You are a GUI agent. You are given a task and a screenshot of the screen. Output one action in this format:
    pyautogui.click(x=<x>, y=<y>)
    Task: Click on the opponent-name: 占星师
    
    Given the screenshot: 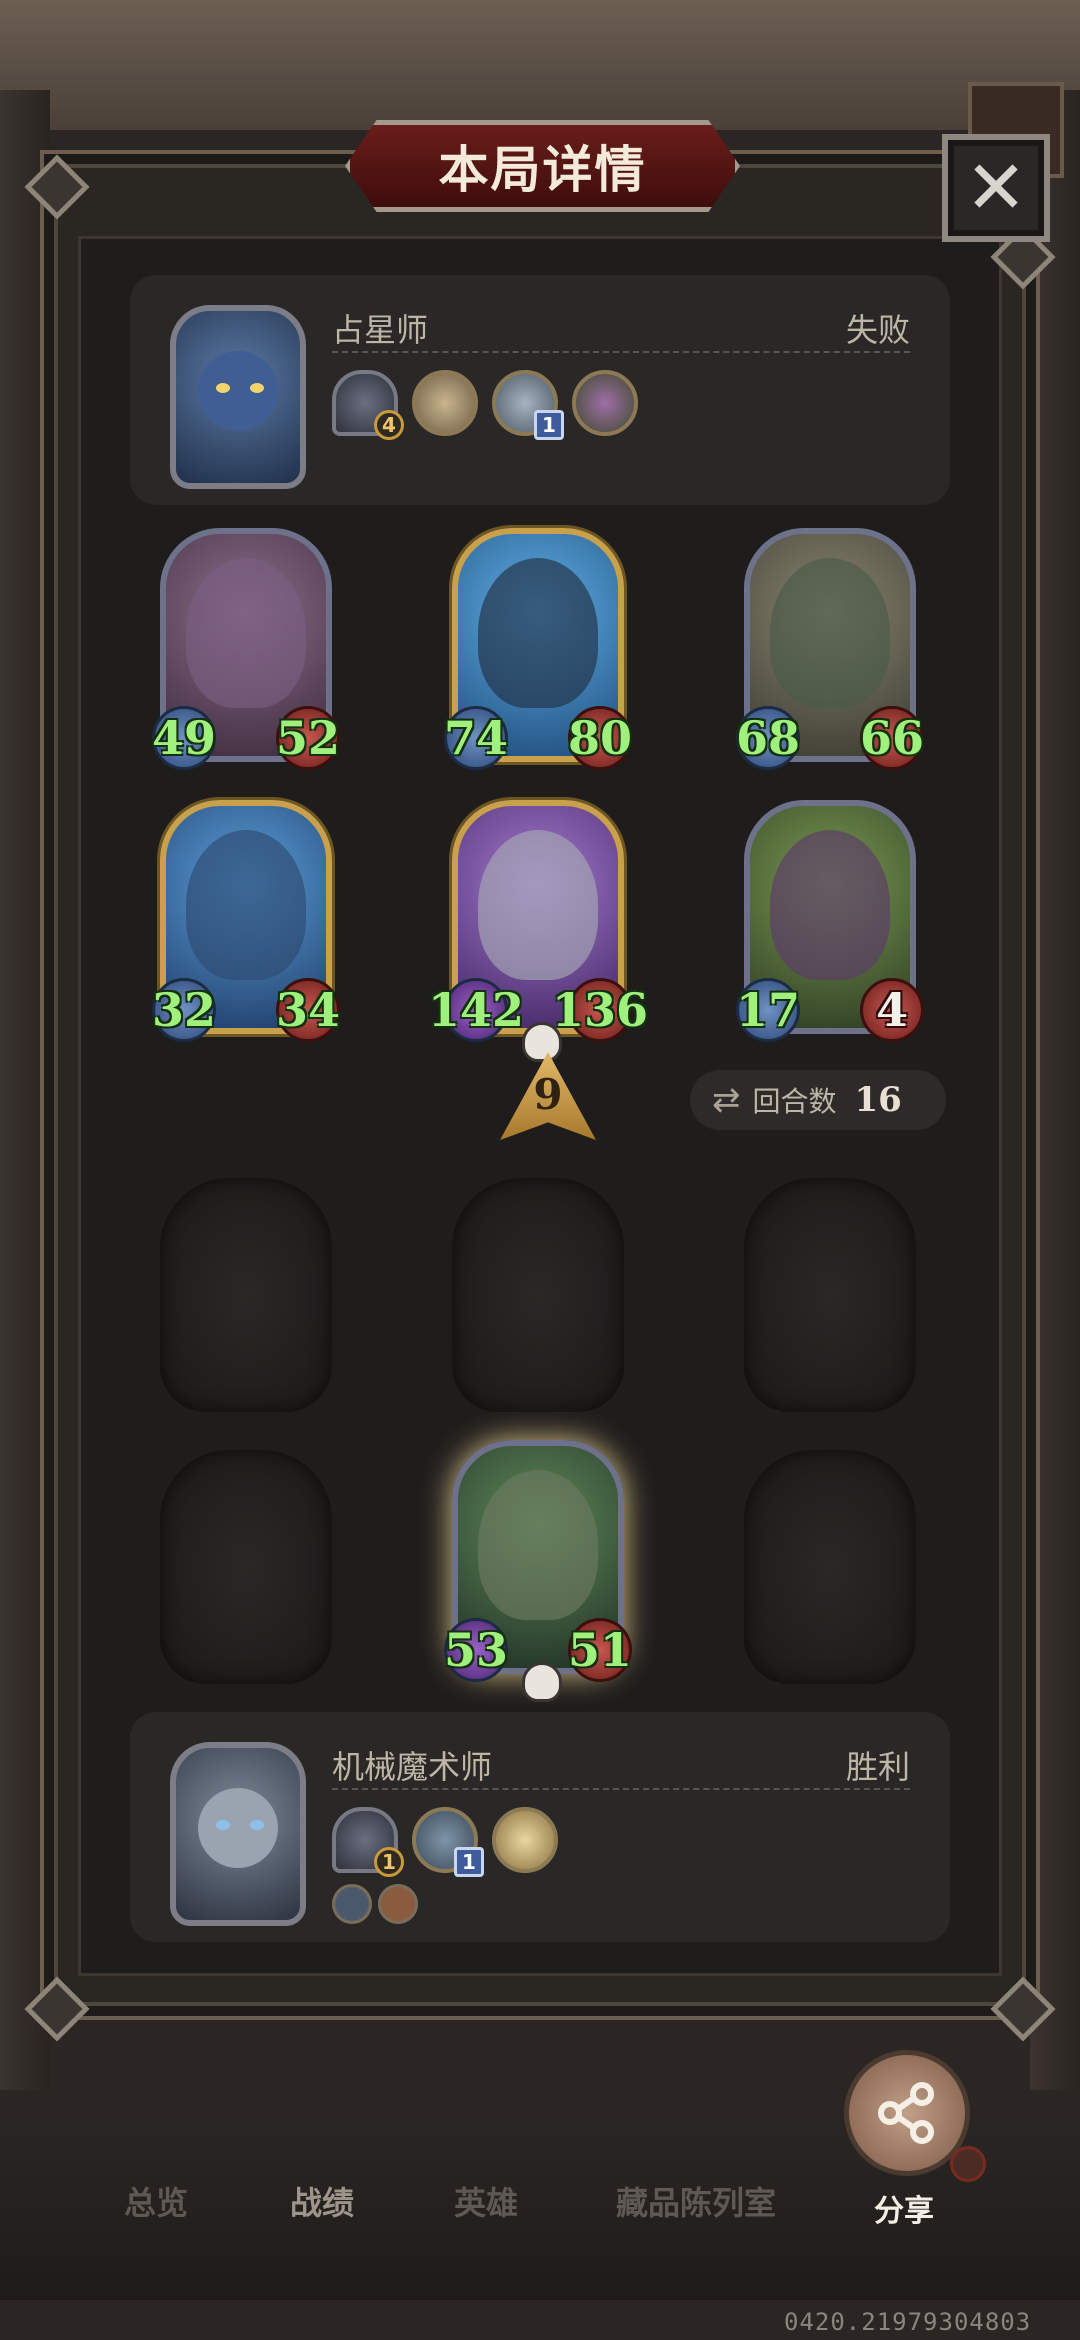 What is the action you would take?
    pyautogui.click(x=380, y=330)
    